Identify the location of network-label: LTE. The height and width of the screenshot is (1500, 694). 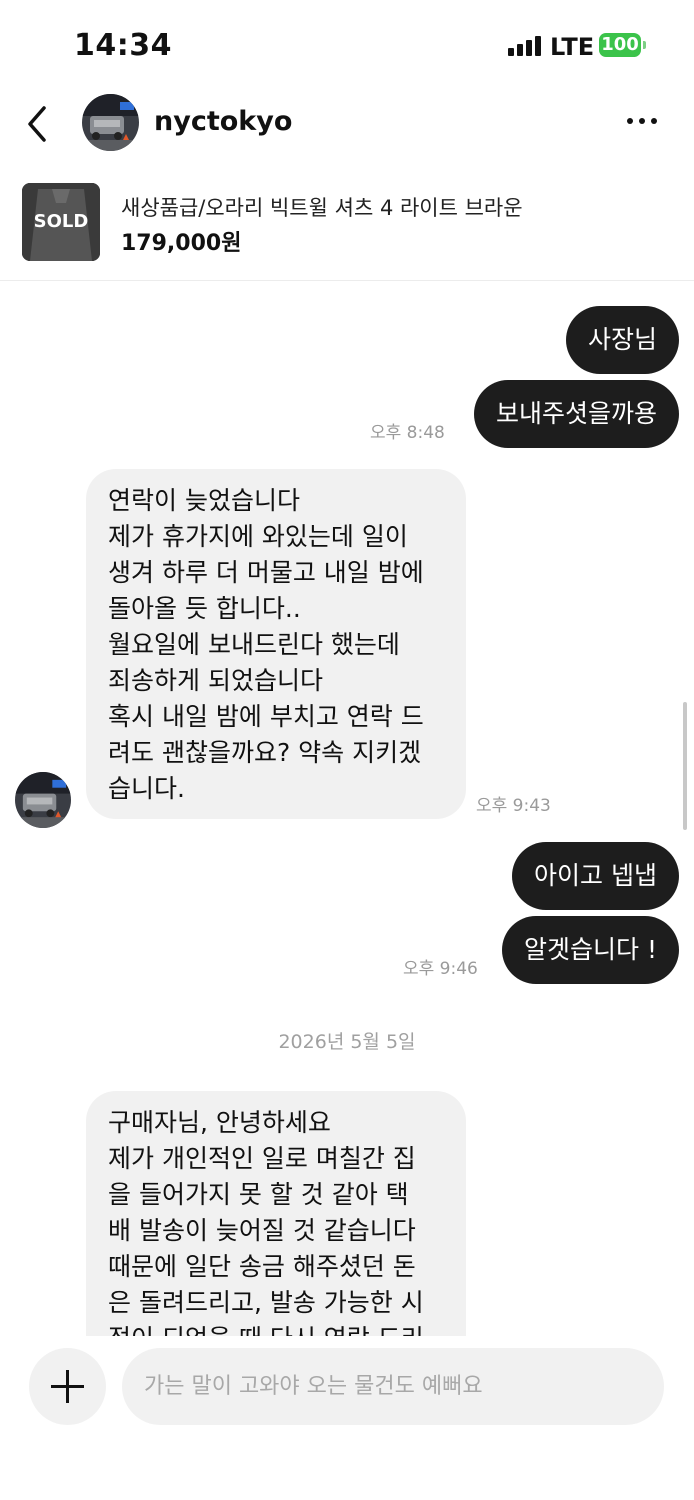
(572, 47).